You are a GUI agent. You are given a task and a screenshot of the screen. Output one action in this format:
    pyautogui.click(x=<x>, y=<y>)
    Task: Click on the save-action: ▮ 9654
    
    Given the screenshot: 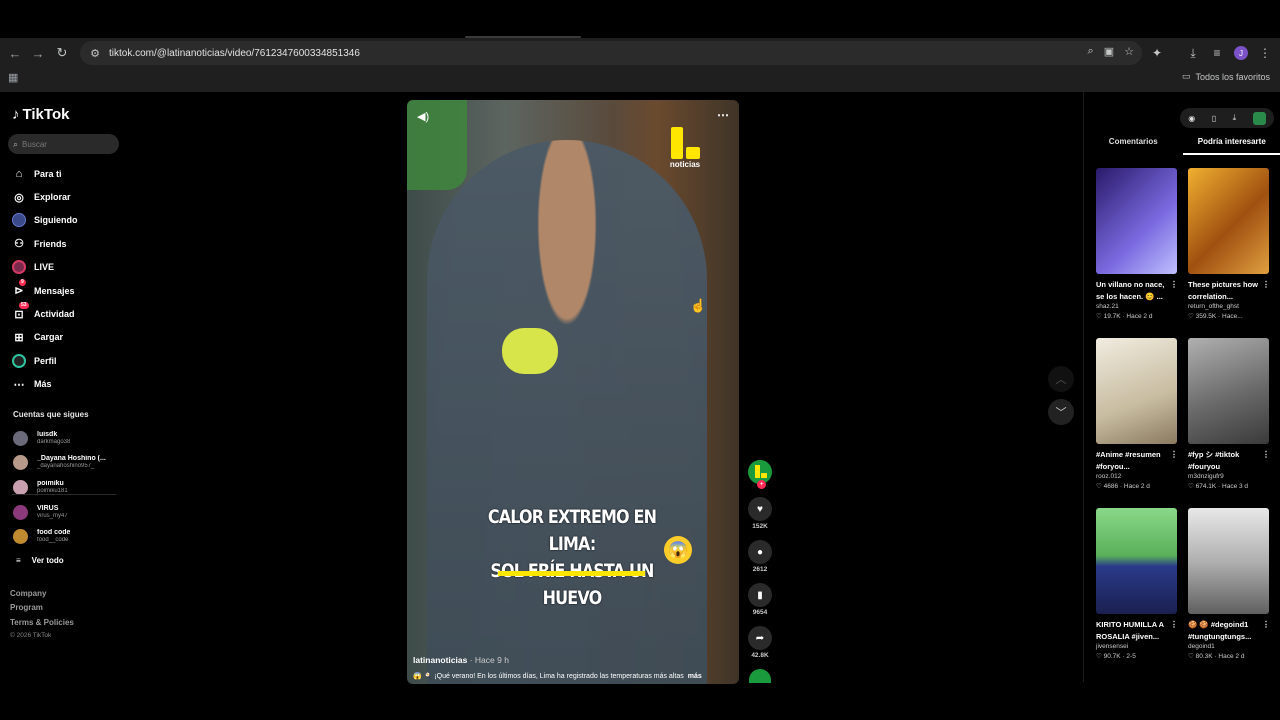 What is the action you would take?
    pyautogui.click(x=760, y=603)
    